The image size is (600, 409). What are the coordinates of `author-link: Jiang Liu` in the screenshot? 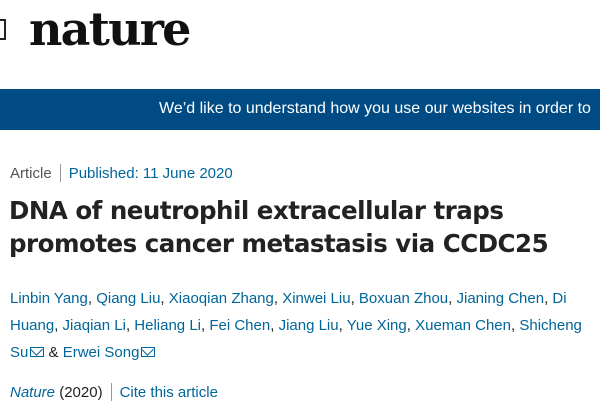 It's located at (309, 325).